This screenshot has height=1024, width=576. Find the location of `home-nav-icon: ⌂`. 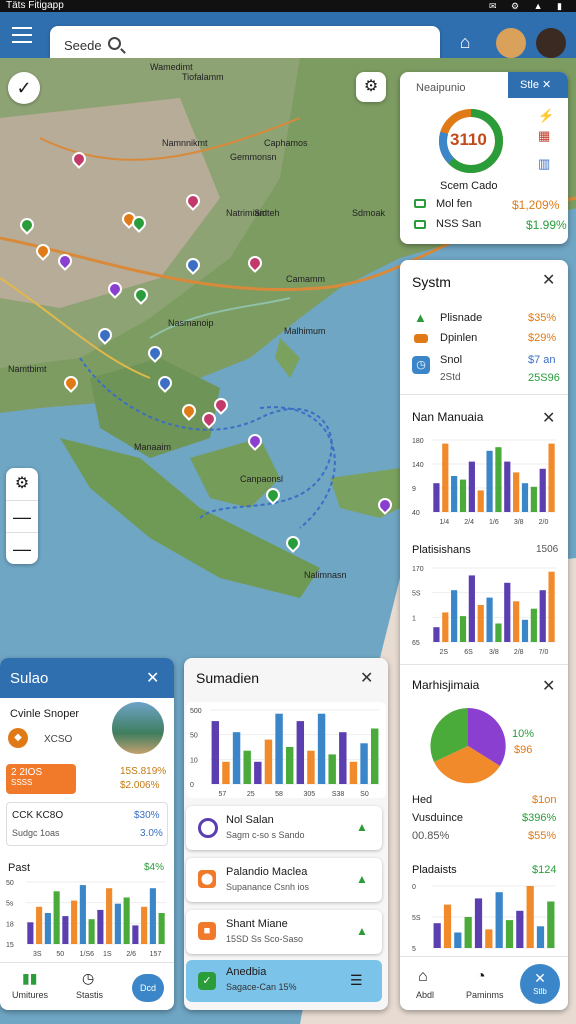

home-nav-icon: ⌂ is located at coordinates (423, 977).